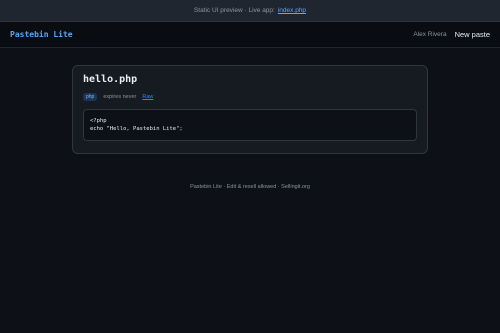  What do you see at coordinates (451, 34) in the screenshot?
I see `nav-right: Alex Rivera New paste` at bounding box center [451, 34].